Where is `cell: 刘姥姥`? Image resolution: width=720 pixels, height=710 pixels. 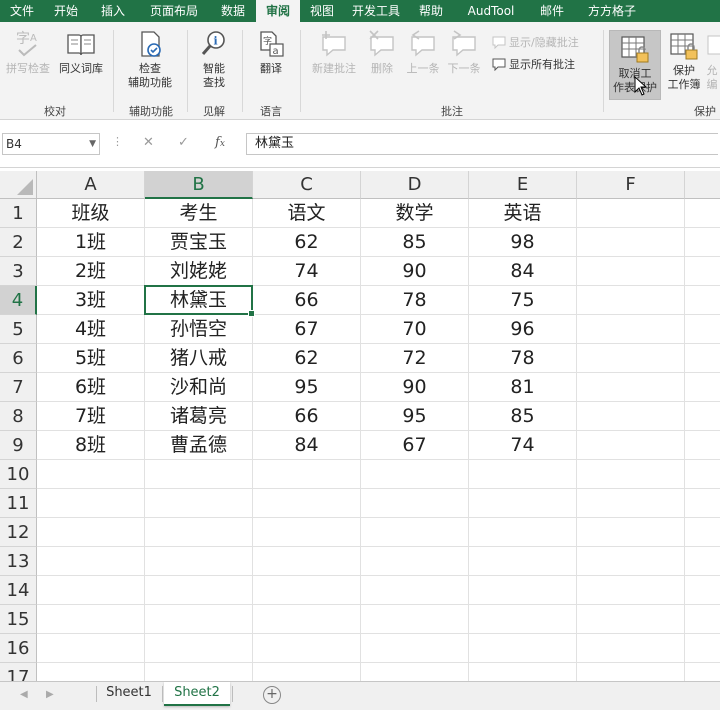
cell: 刘姥姥 is located at coordinates (199, 271).